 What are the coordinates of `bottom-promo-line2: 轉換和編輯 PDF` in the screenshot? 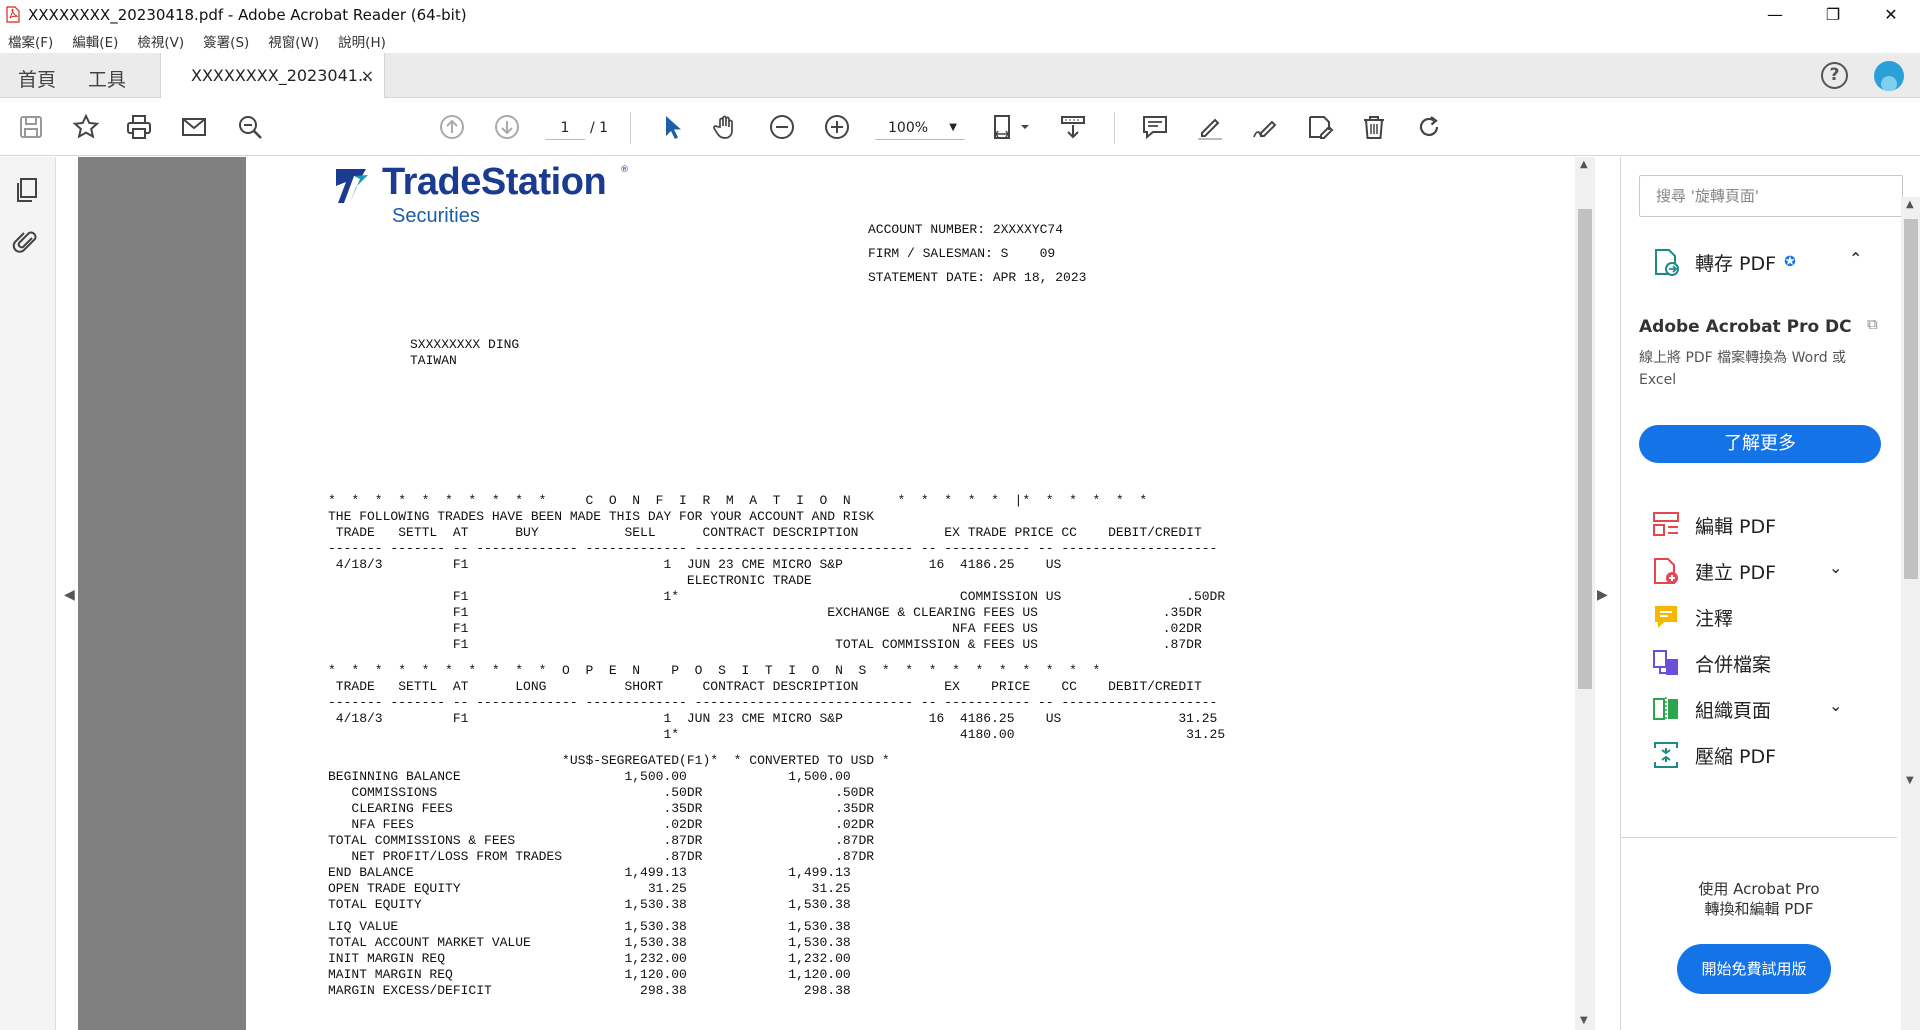 It's located at (1759, 909).